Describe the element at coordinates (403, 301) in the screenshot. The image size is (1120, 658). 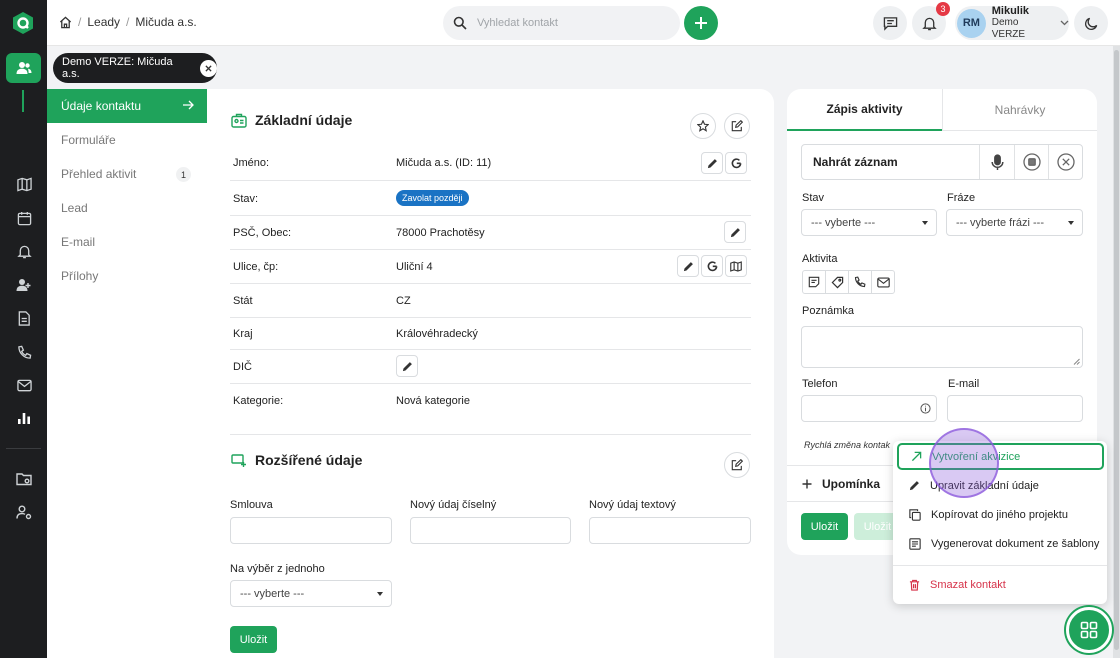
I see `field-value: CZ` at that location.